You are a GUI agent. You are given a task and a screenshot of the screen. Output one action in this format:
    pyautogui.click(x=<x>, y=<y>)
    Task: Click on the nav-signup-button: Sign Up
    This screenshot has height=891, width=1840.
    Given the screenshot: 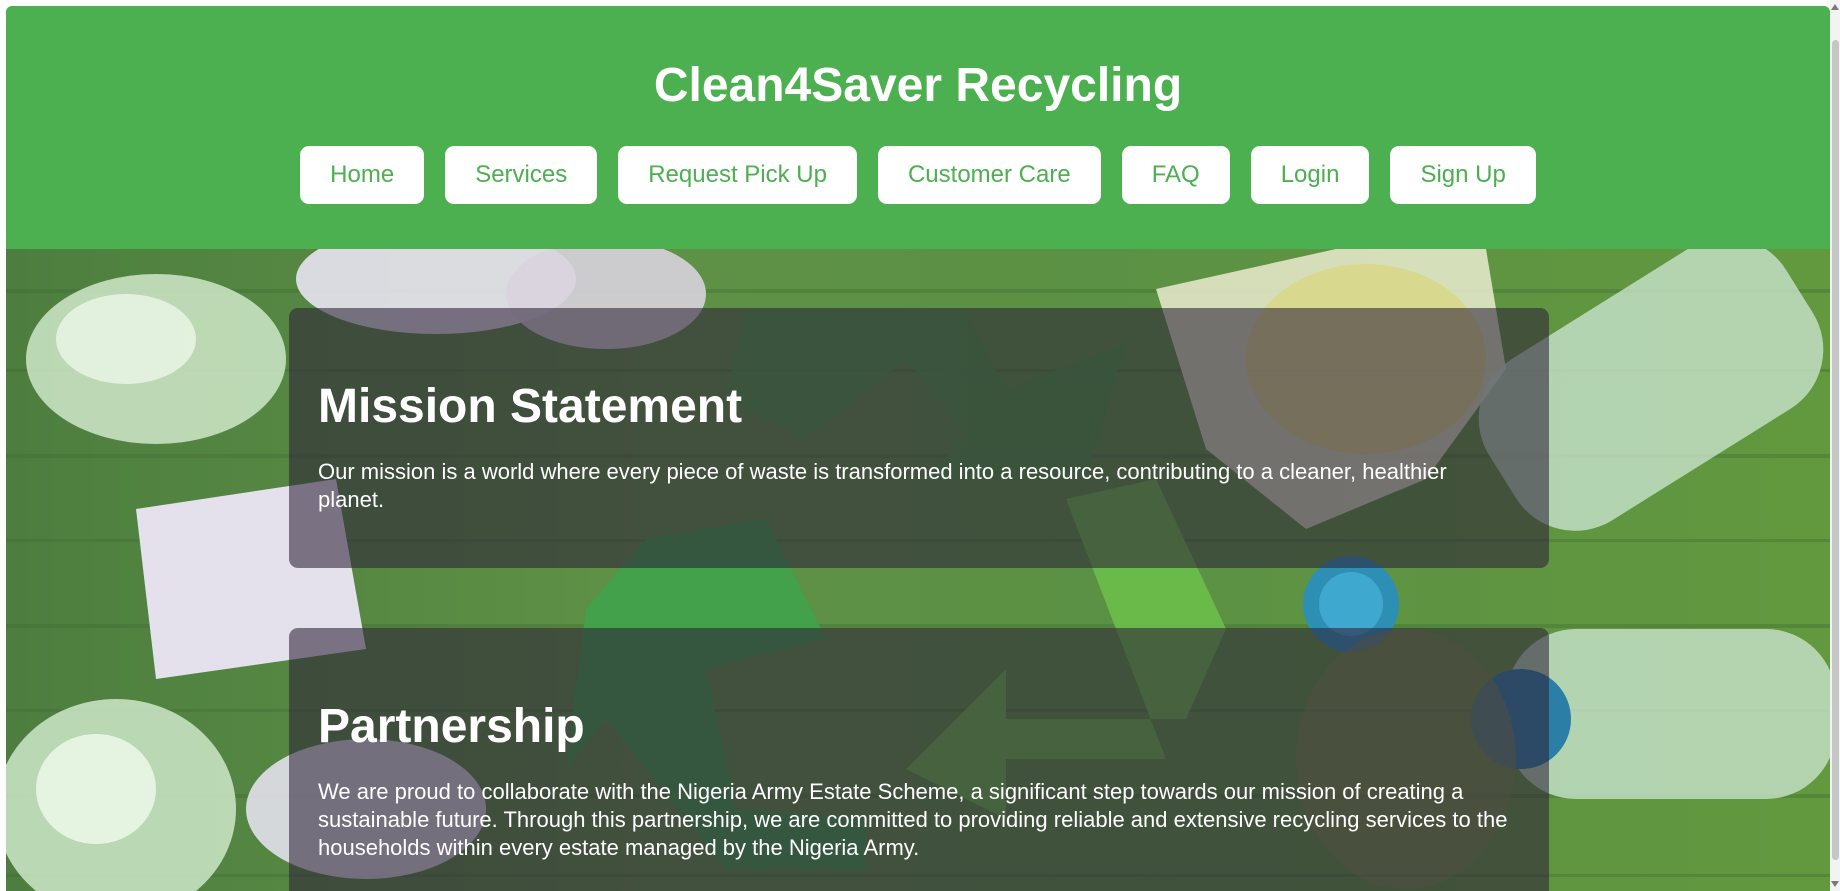 What is the action you would take?
    pyautogui.click(x=1463, y=175)
    